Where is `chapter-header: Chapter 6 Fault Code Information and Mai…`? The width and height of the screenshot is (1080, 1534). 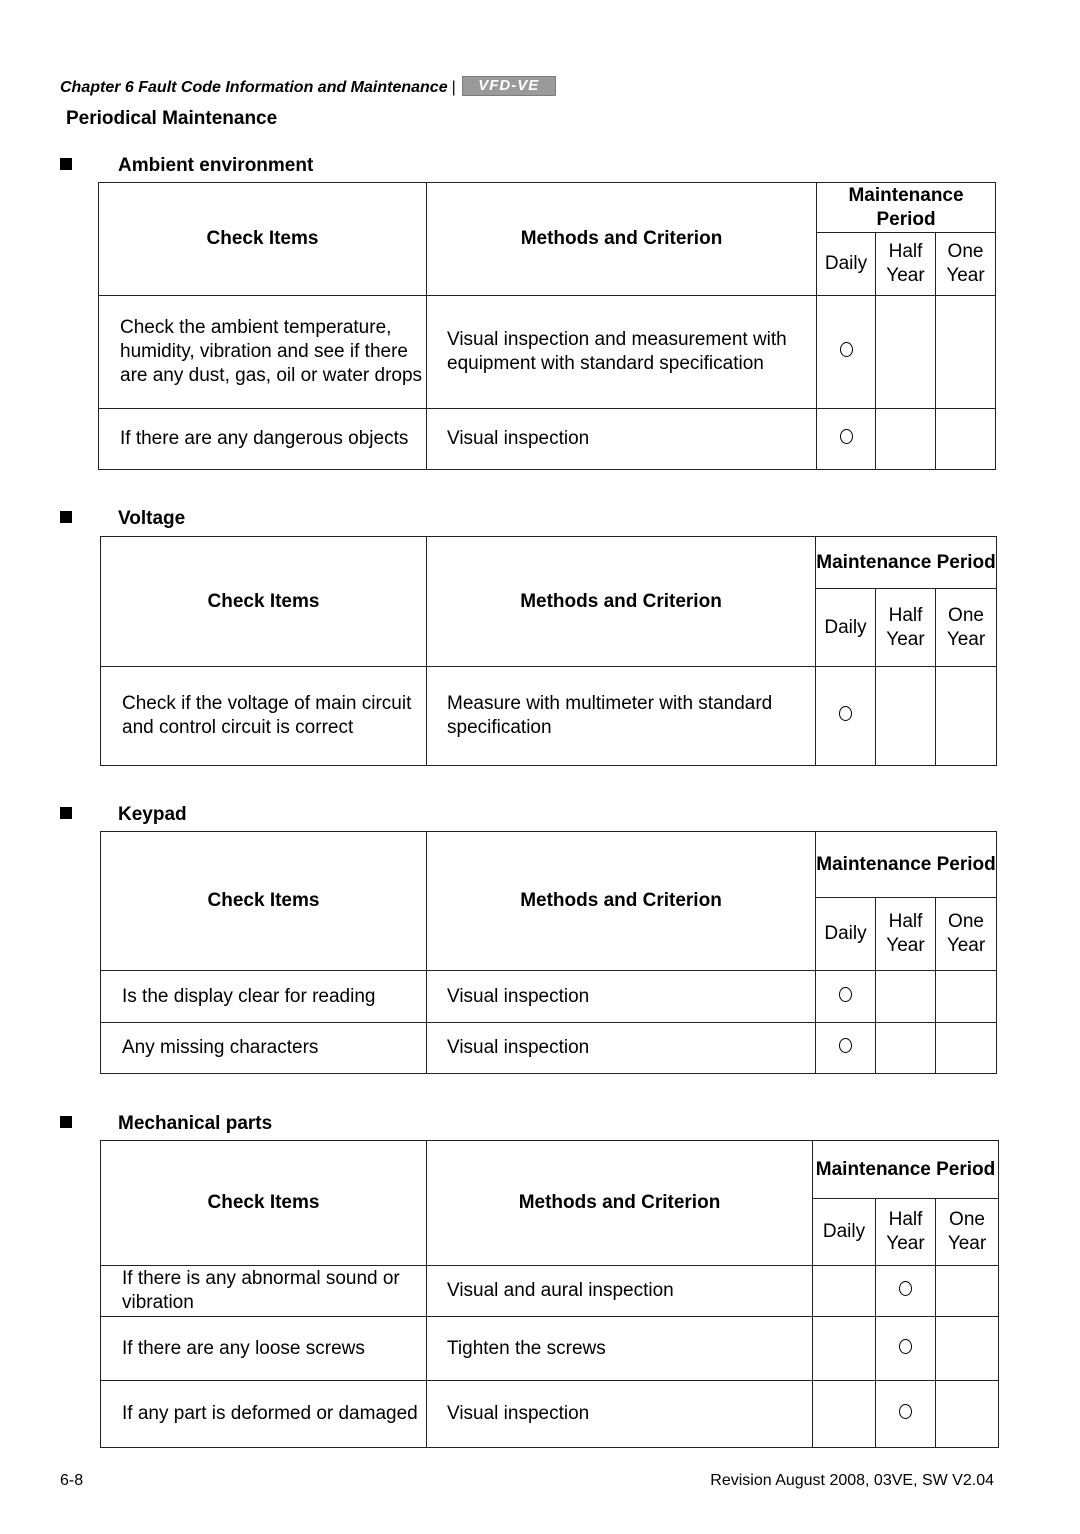 chapter-header: Chapter 6 Fault Code Information and Mai… is located at coordinates (308, 87).